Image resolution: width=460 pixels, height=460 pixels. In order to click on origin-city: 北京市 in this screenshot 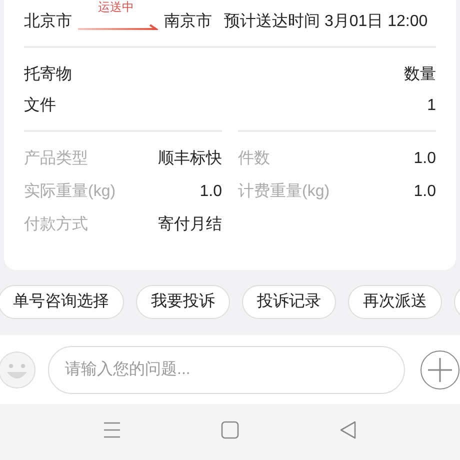, I will do `click(48, 22)`.